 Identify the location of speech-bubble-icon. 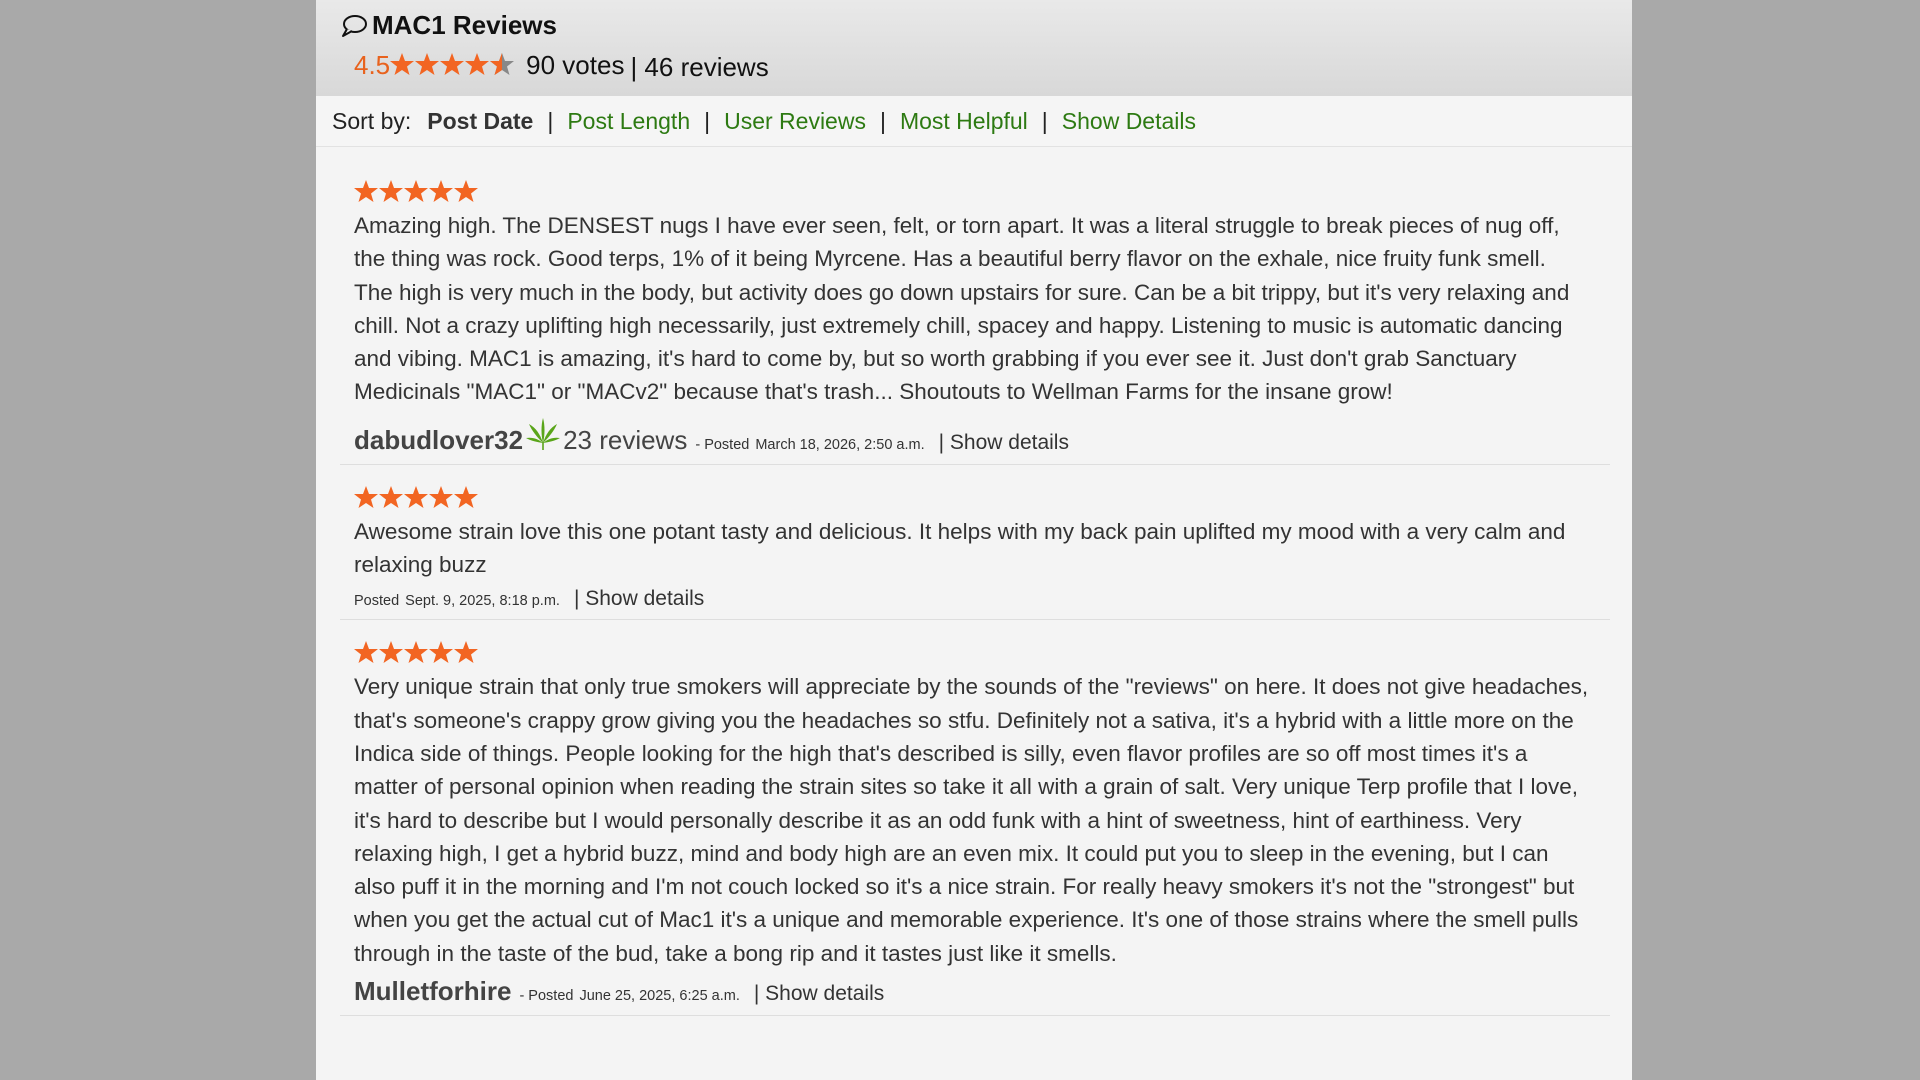
(354, 25).